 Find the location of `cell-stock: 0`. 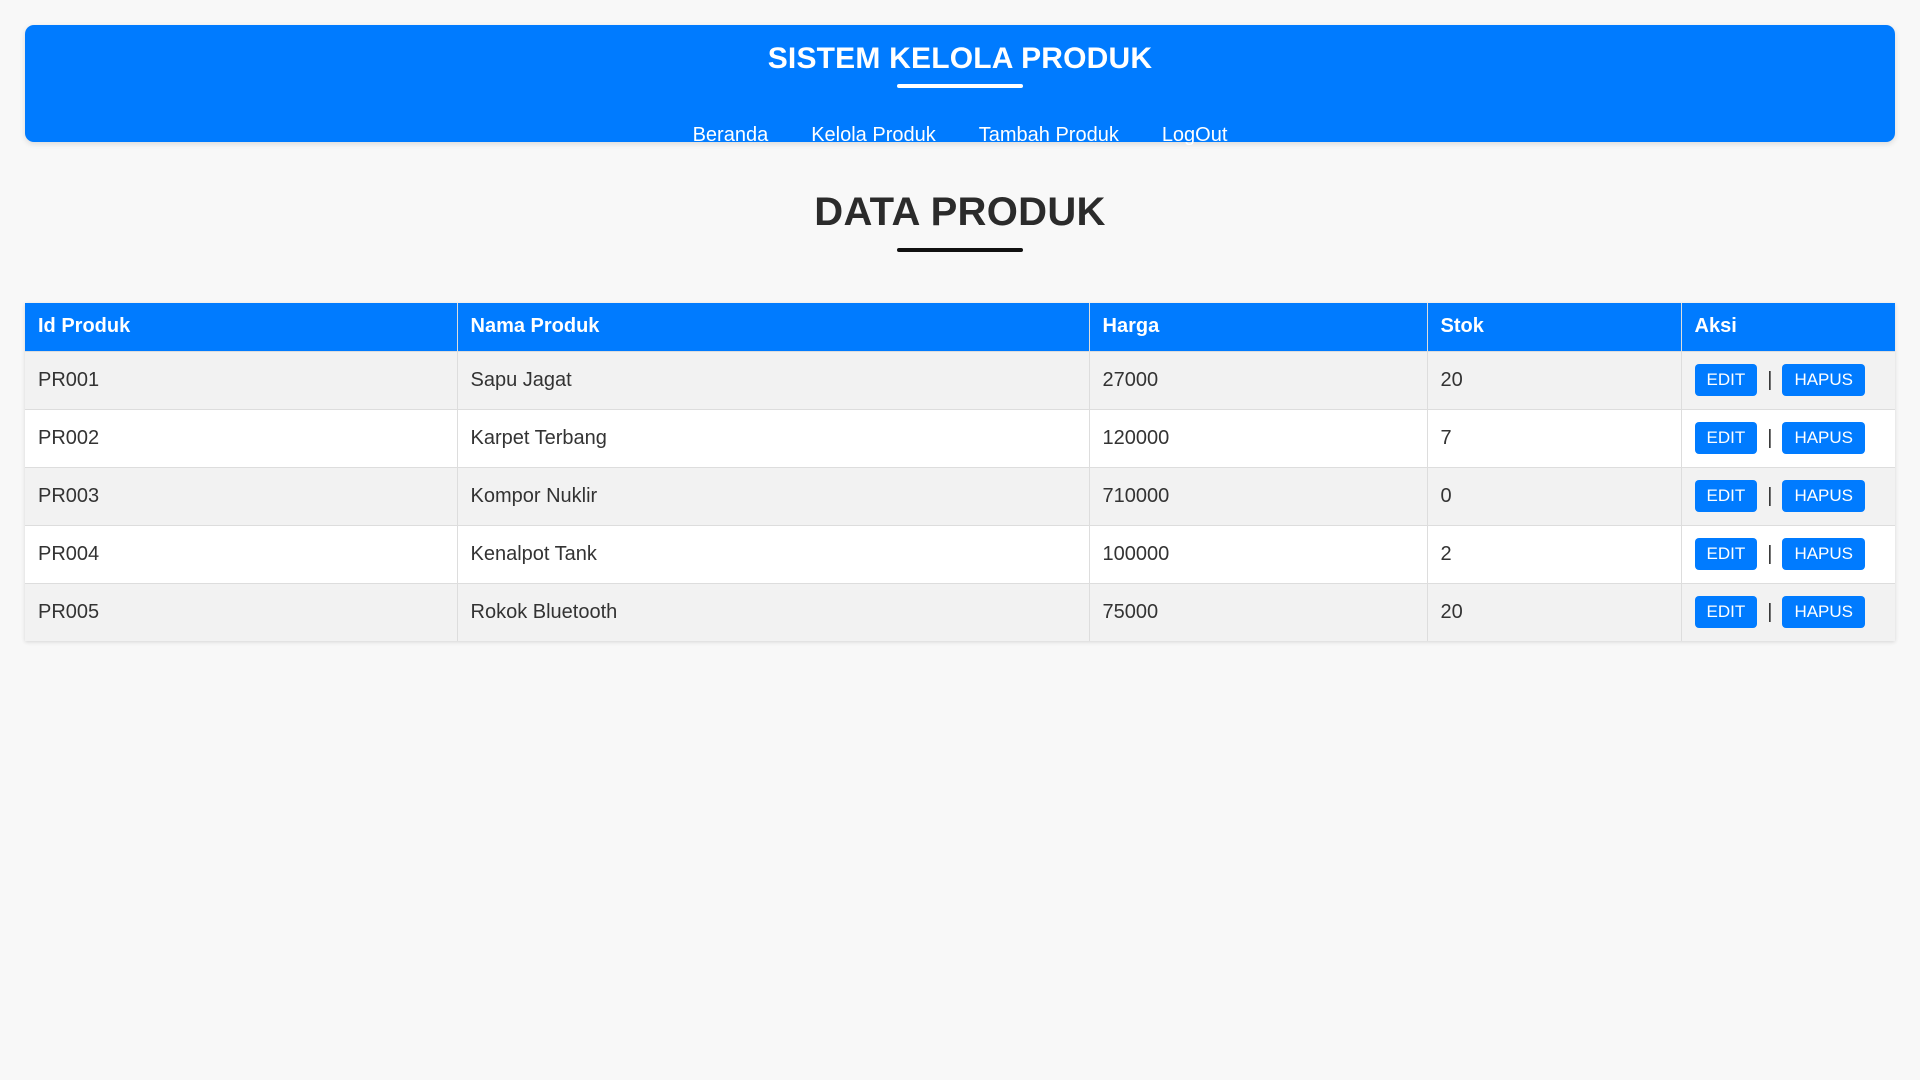

cell-stock: 0 is located at coordinates (1554, 495).